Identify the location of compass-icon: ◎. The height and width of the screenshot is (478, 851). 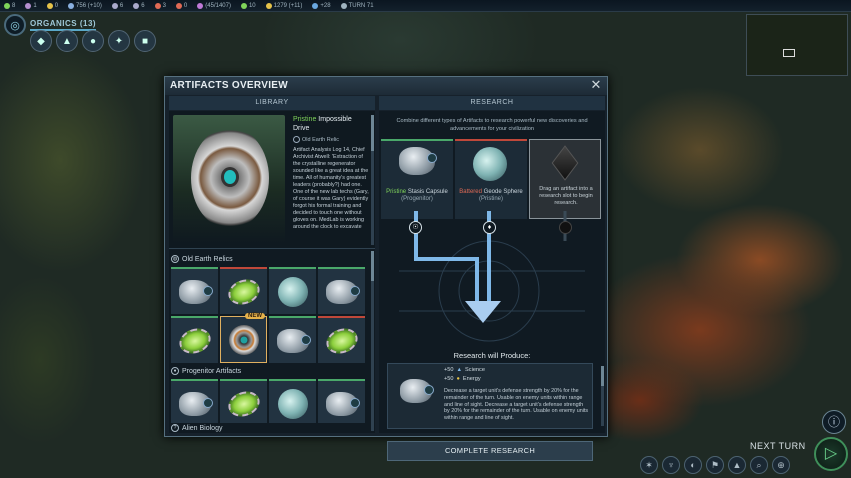
(15, 25).